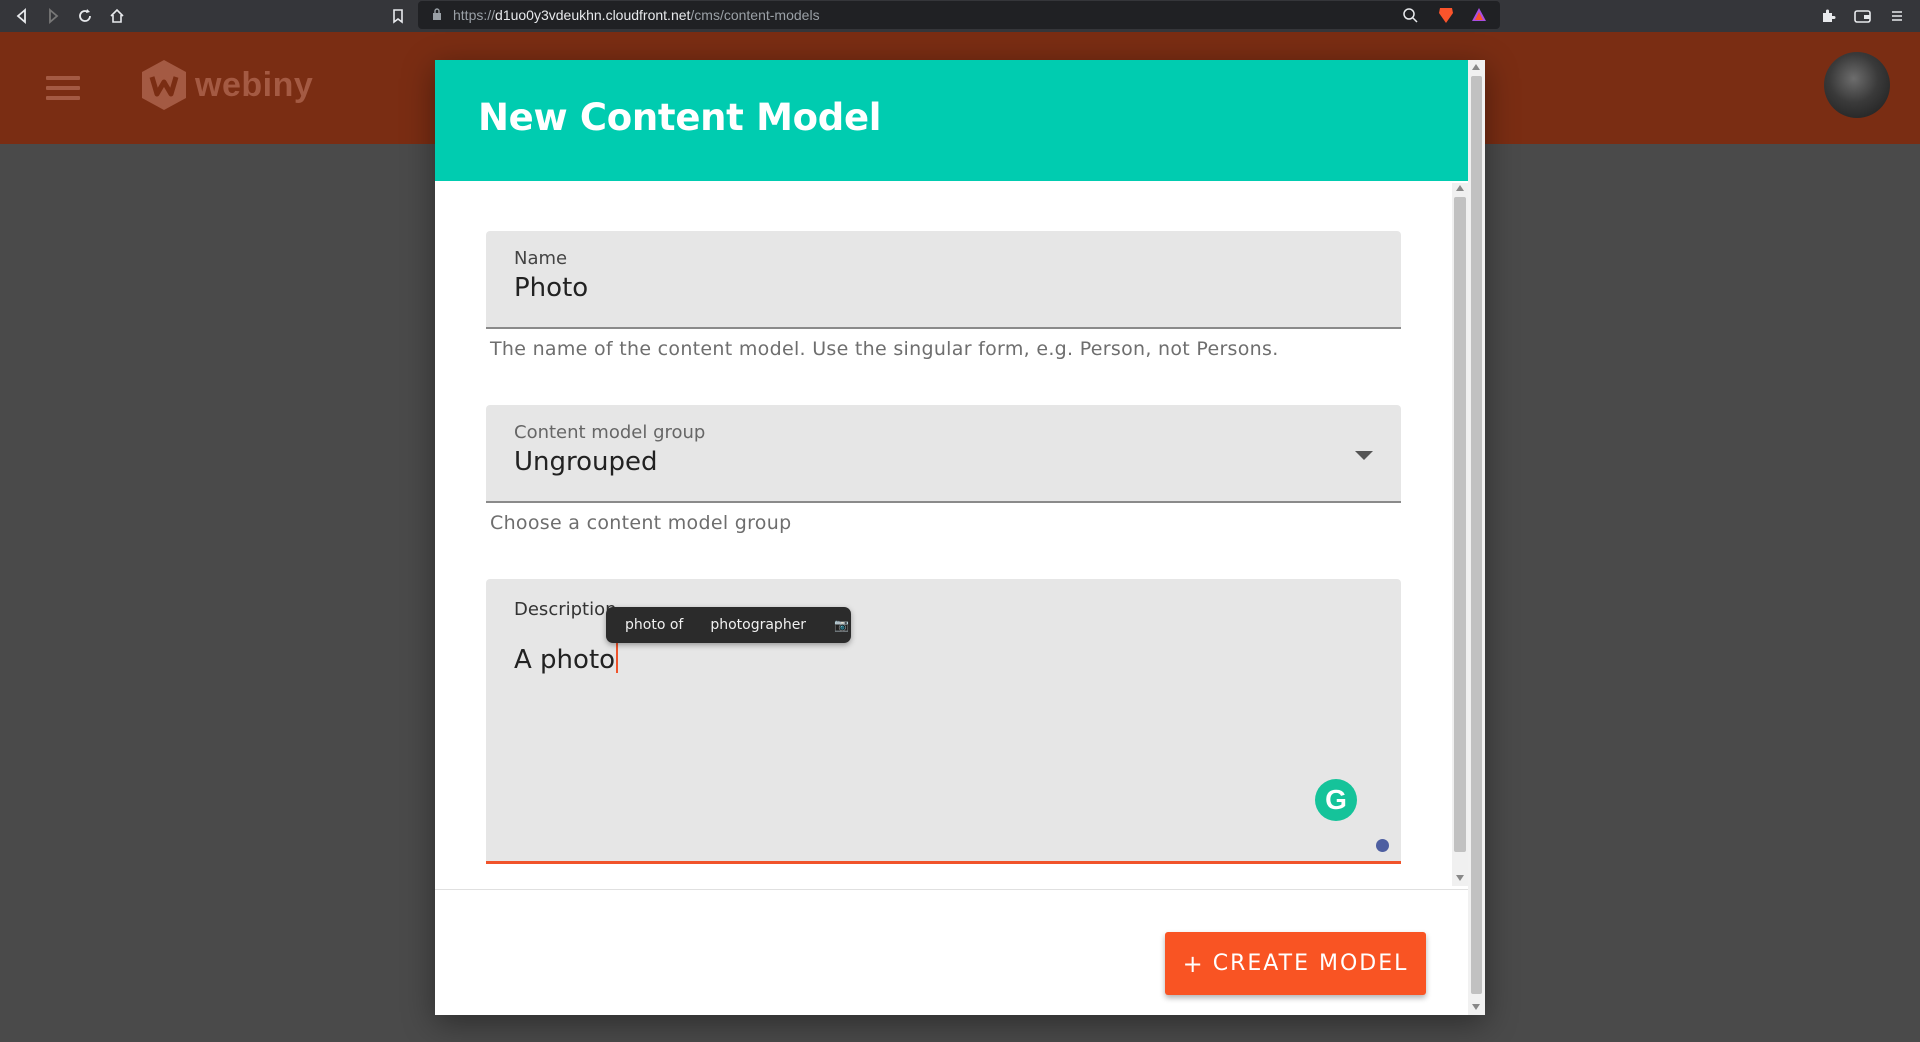 This screenshot has width=1920, height=1042. Describe the element at coordinates (1897, 16) in the screenshot. I see `menu-icon` at that location.